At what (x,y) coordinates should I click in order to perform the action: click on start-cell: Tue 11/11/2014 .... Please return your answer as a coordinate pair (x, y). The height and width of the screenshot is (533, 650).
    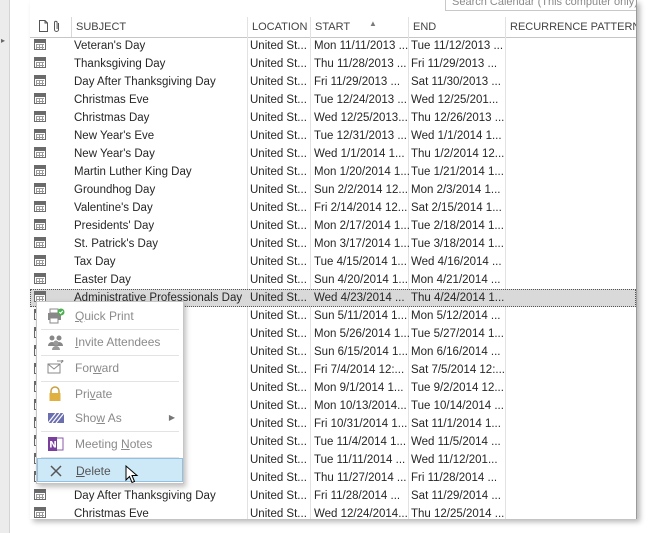
    Looking at the image, I should click on (360, 460).